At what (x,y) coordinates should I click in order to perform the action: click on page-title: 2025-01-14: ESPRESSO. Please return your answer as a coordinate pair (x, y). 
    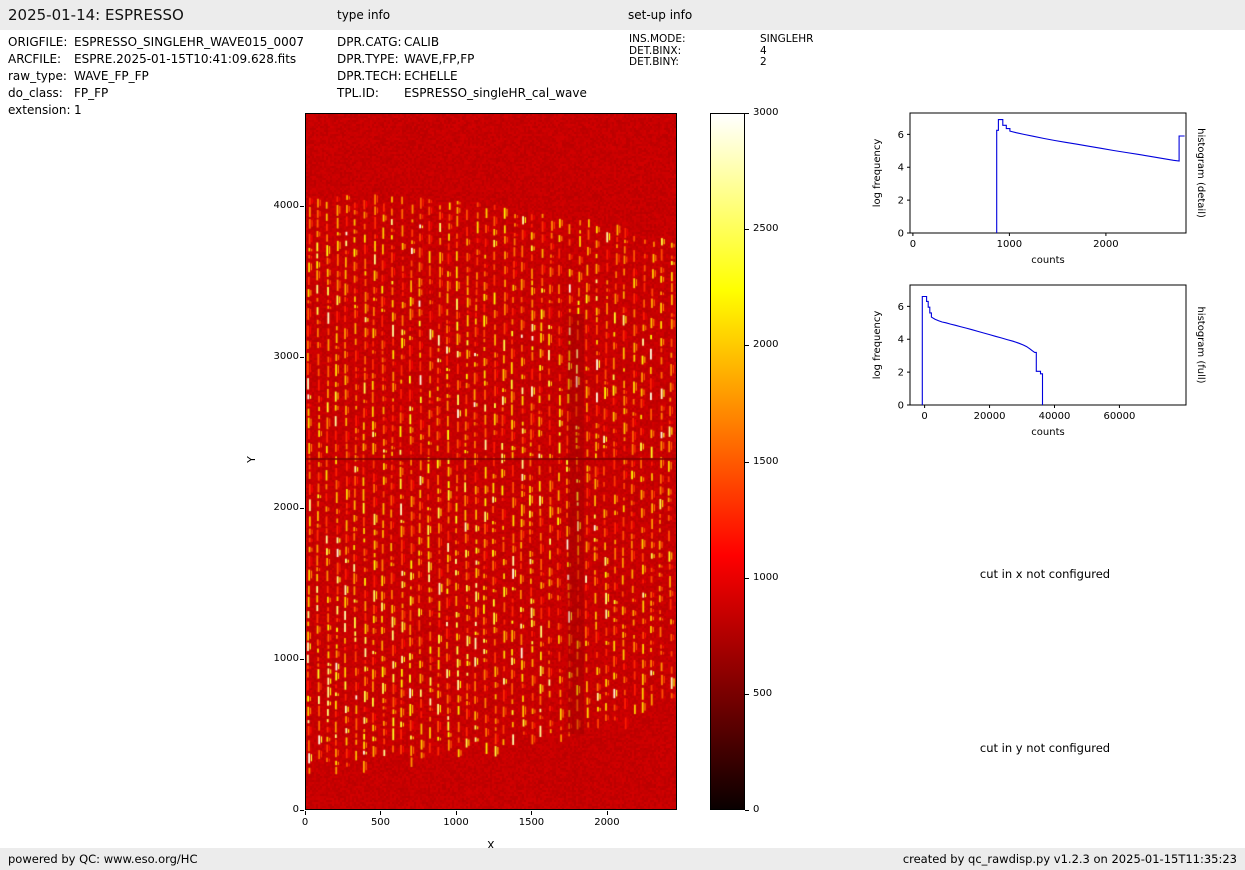
    Looking at the image, I should click on (96, 15).